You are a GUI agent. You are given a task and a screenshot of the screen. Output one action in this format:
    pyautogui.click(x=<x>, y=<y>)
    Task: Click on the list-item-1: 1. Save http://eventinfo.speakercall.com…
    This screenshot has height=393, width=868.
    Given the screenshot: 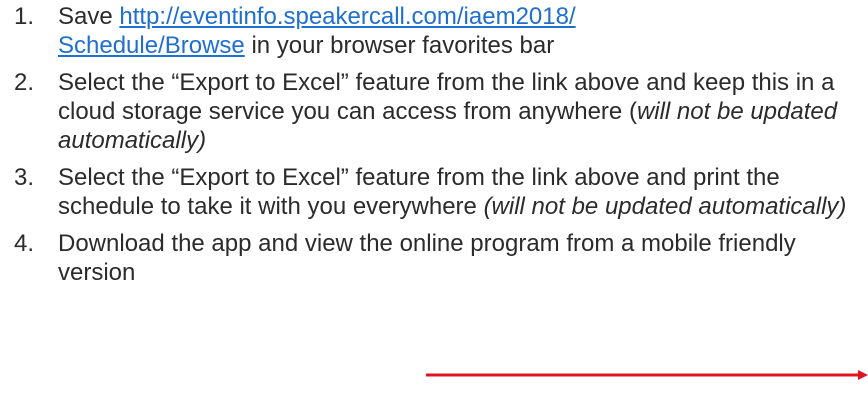 What is the action you would take?
    pyautogui.click(x=439, y=31)
    